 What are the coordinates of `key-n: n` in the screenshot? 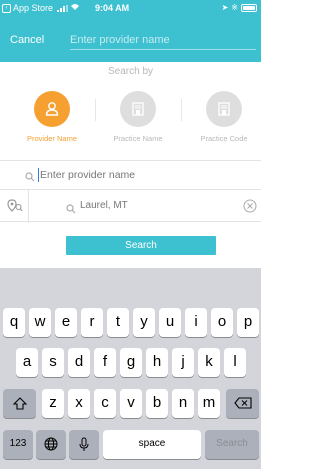 It's located at (183, 403).